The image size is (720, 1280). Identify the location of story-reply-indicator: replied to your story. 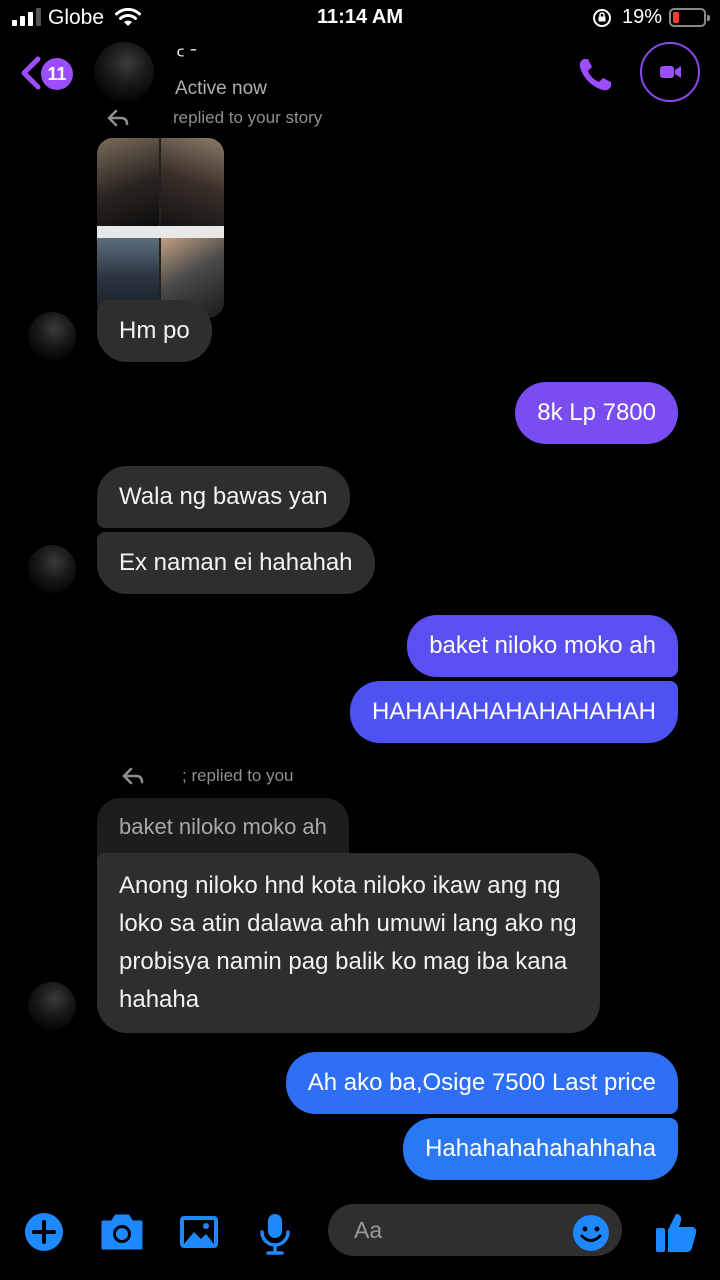
(214, 118).